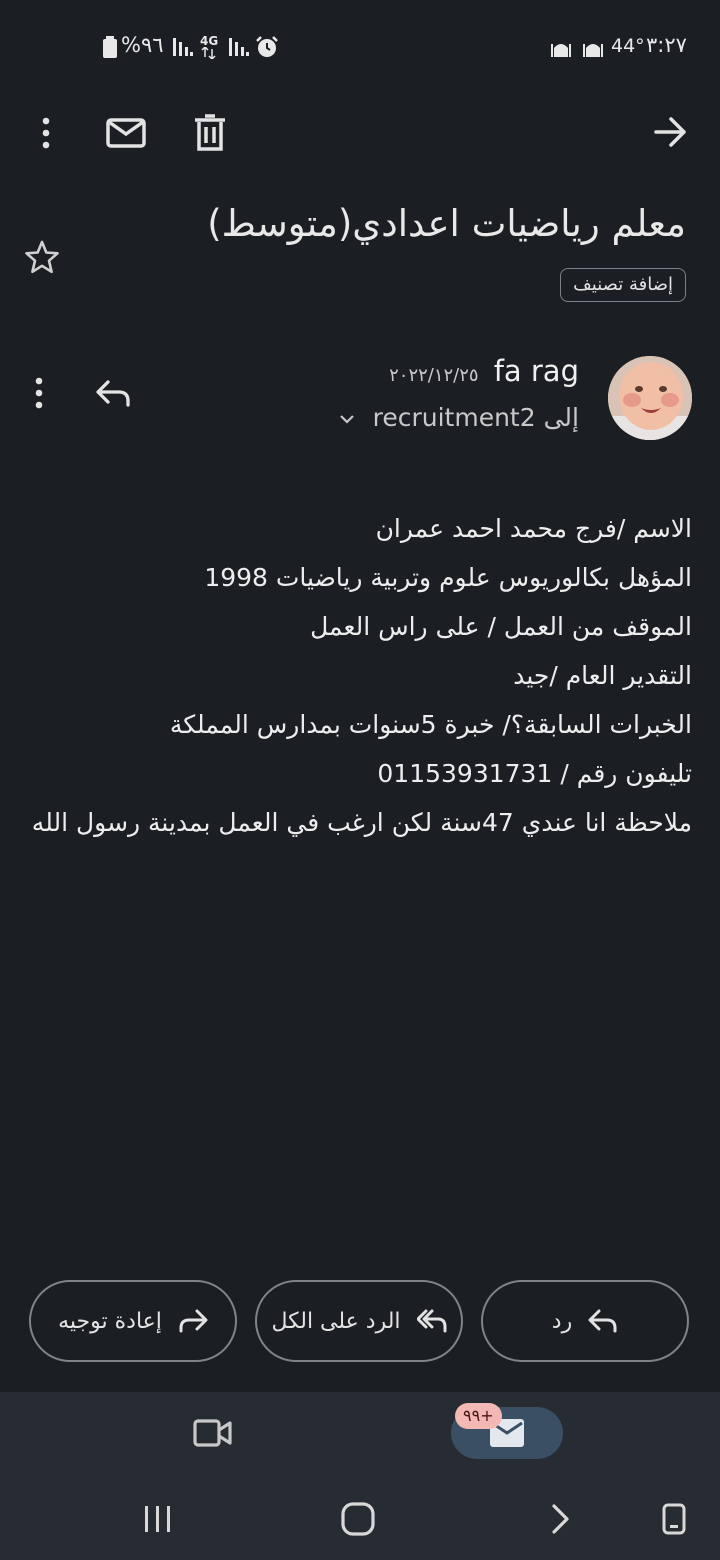 Image resolution: width=720 pixels, height=1560 pixels. Describe the element at coordinates (434, 375) in the screenshot. I see `email-date: ٢٠٢٢/١٢/٢٥` at that location.